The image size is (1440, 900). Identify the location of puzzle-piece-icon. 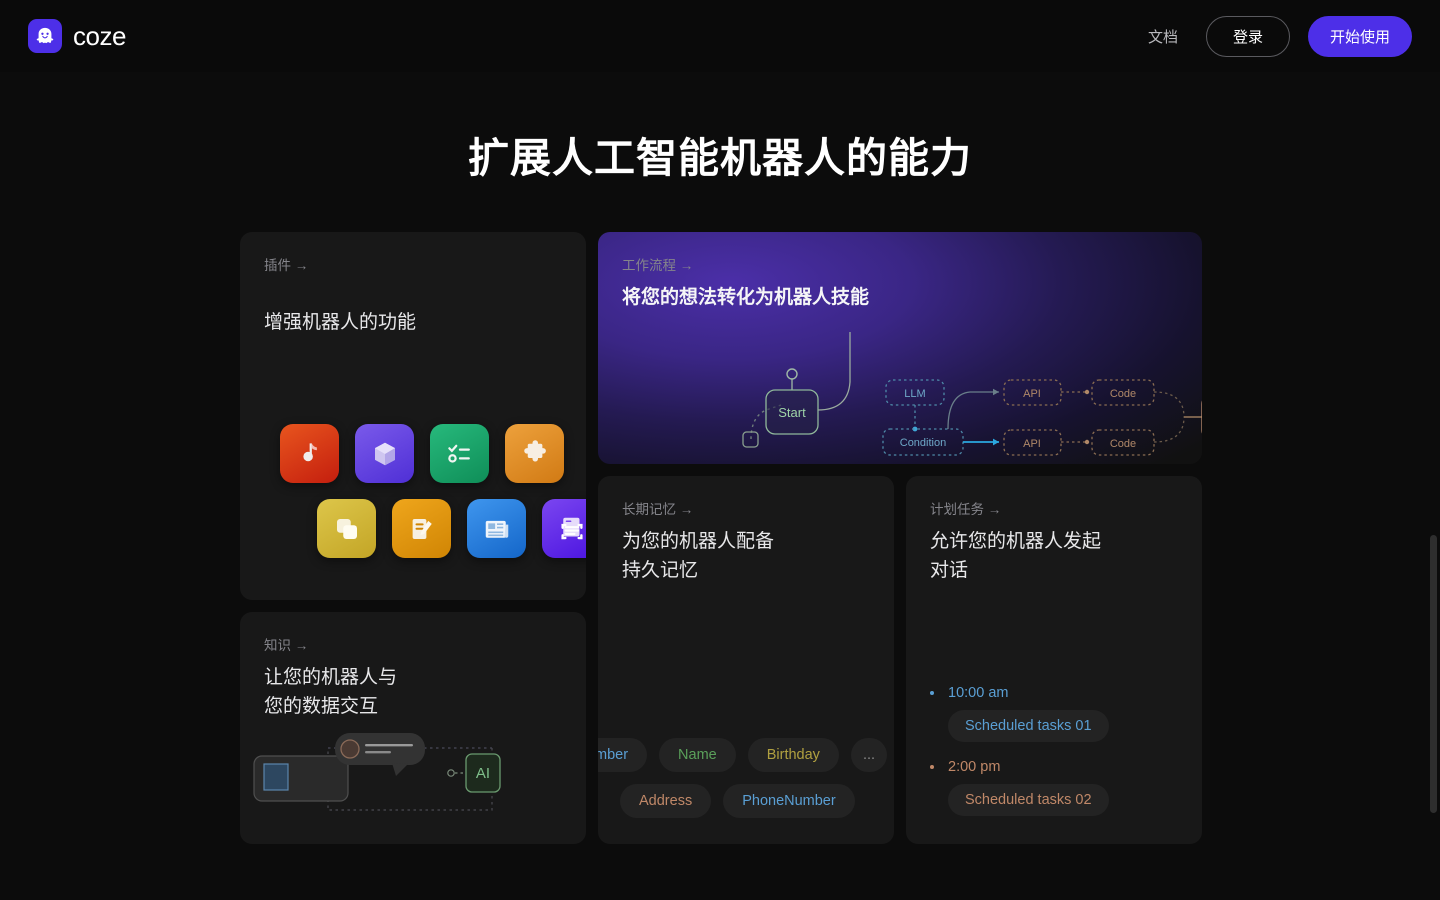
(534, 453).